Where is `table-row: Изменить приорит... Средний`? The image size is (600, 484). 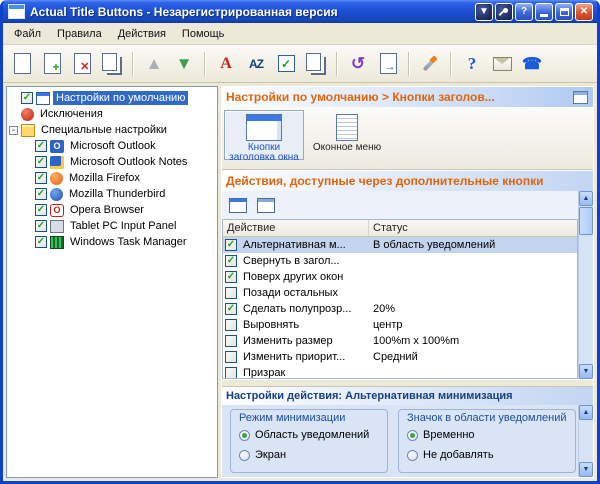
table-row: Изменить приорит... Средний is located at coordinates (400, 357).